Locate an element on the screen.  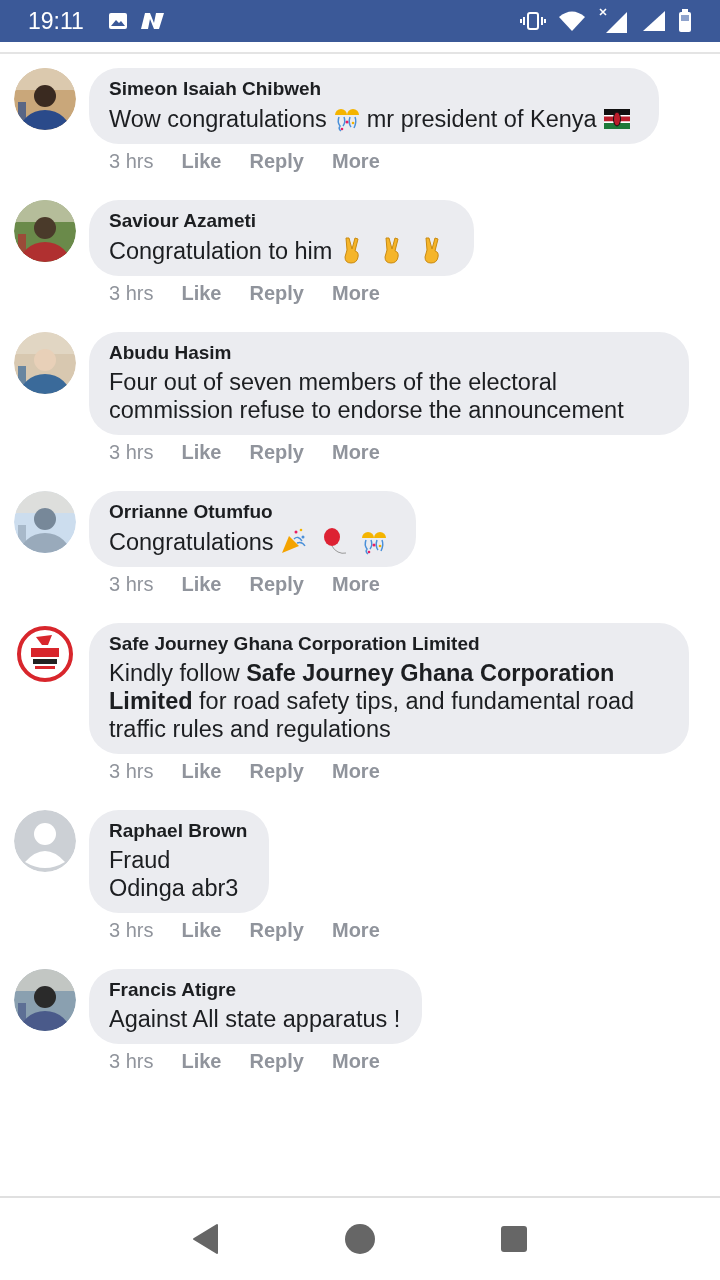
commenter-name: Saviour Azameti is located at coordinates (183, 221).